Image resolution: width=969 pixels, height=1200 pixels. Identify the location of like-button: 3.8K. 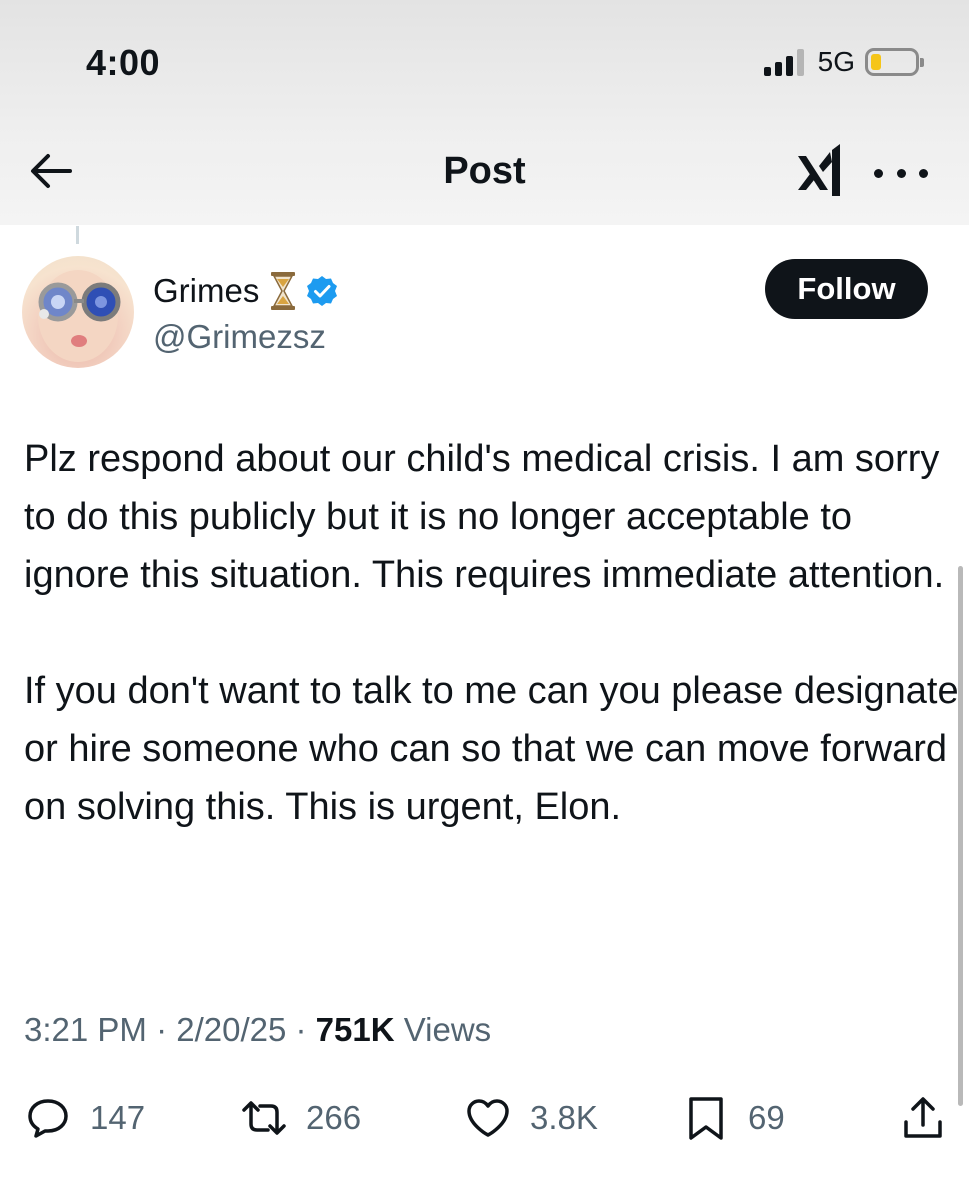
(531, 1118).